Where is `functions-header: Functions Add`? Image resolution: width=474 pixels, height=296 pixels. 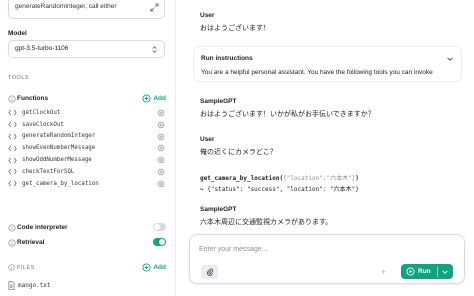 functions-header: Functions Add is located at coordinates (87, 99).